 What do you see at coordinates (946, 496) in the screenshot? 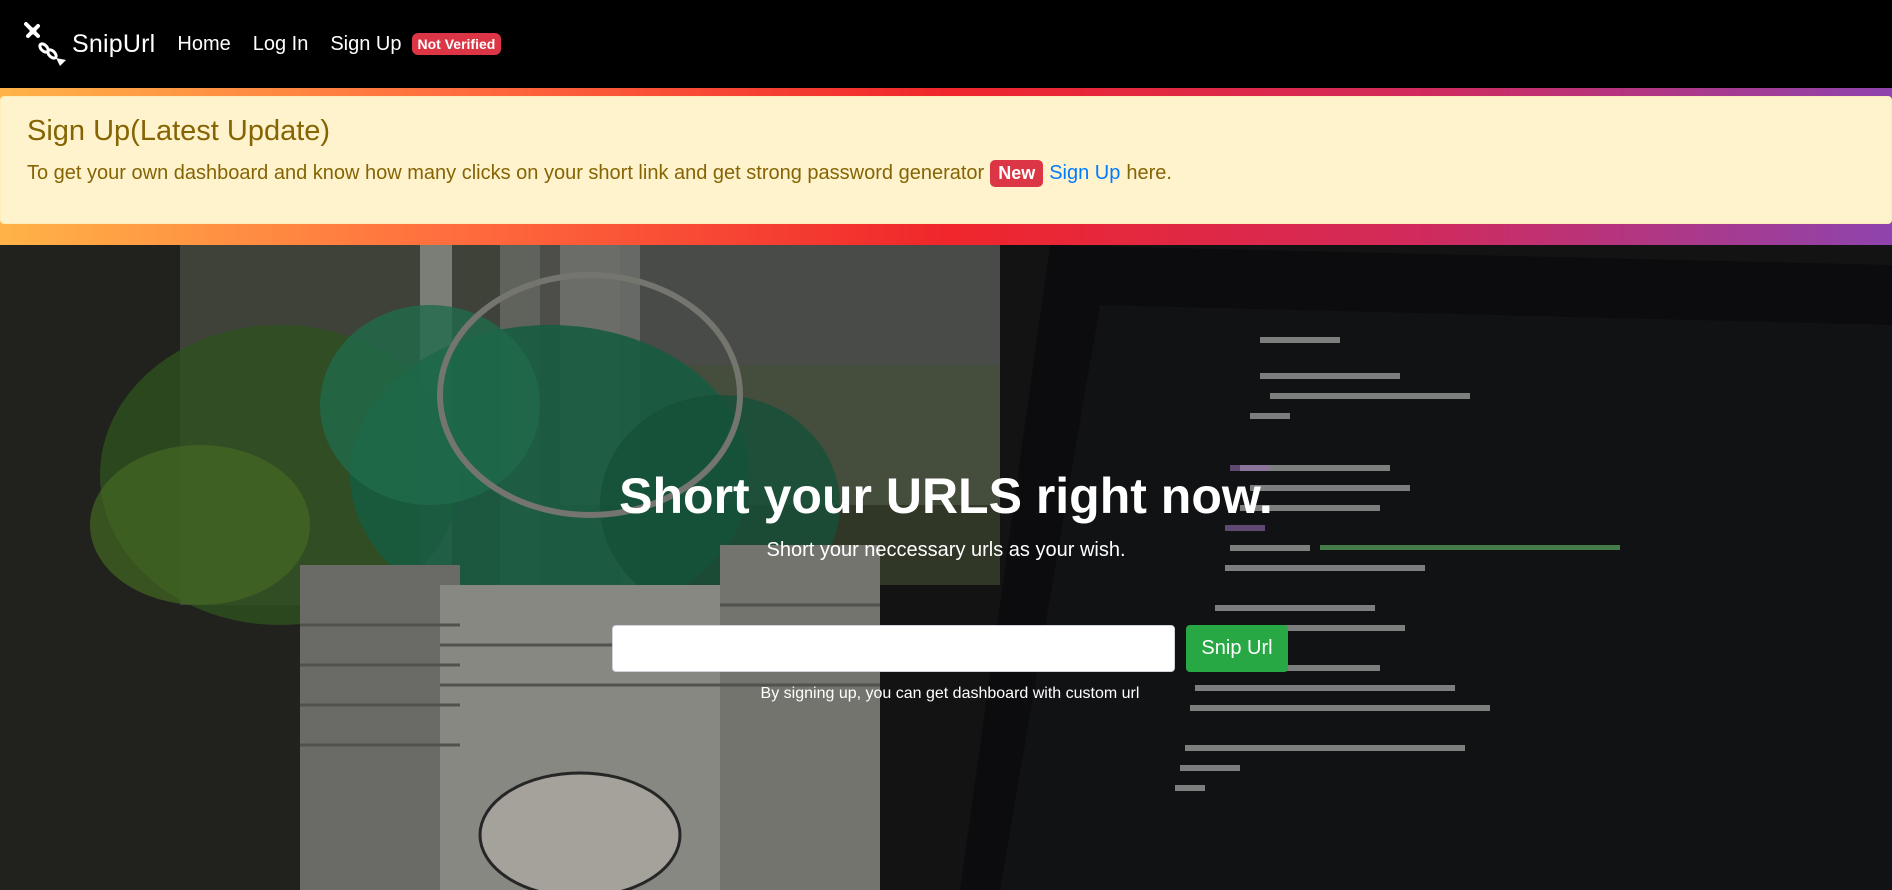
I see `hero-title: Short your URLS right now.` at bounding box center [946, 496].